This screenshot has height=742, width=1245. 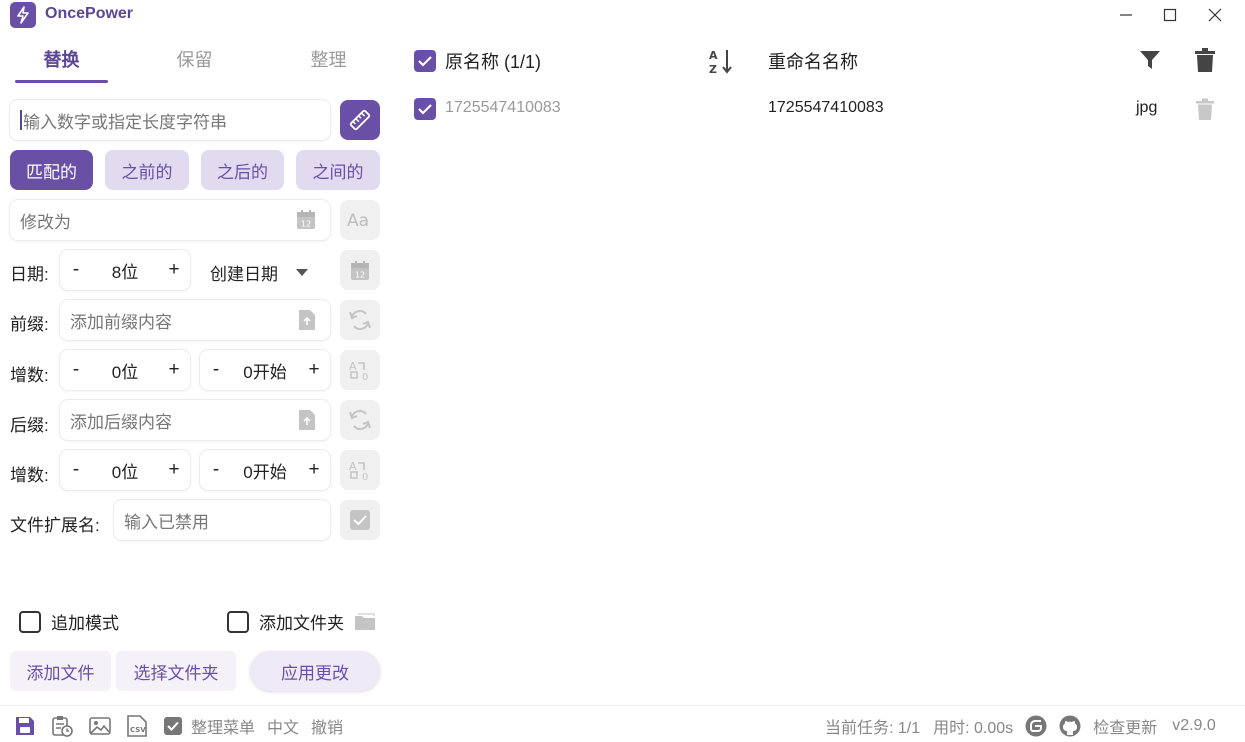 I want to click on prefix-start-minus: -, so click(x=216, y=370).